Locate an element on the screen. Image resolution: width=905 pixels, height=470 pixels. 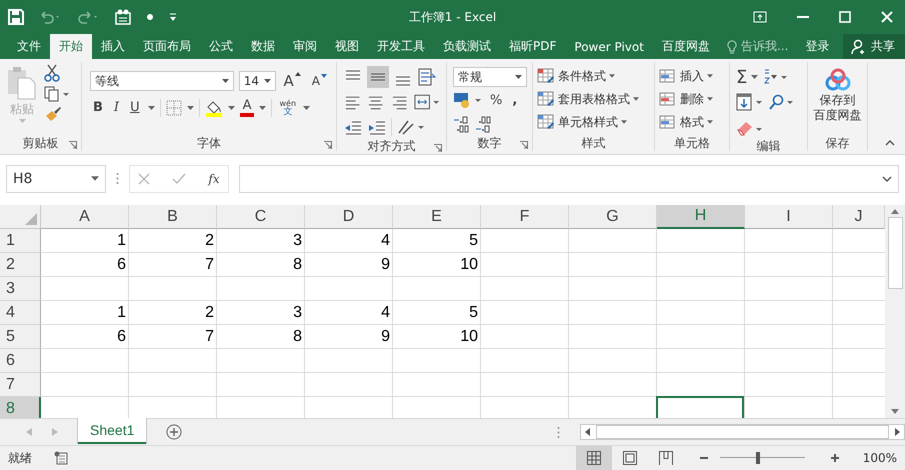
add-sheet-icon is located at coordinates (174, 432).